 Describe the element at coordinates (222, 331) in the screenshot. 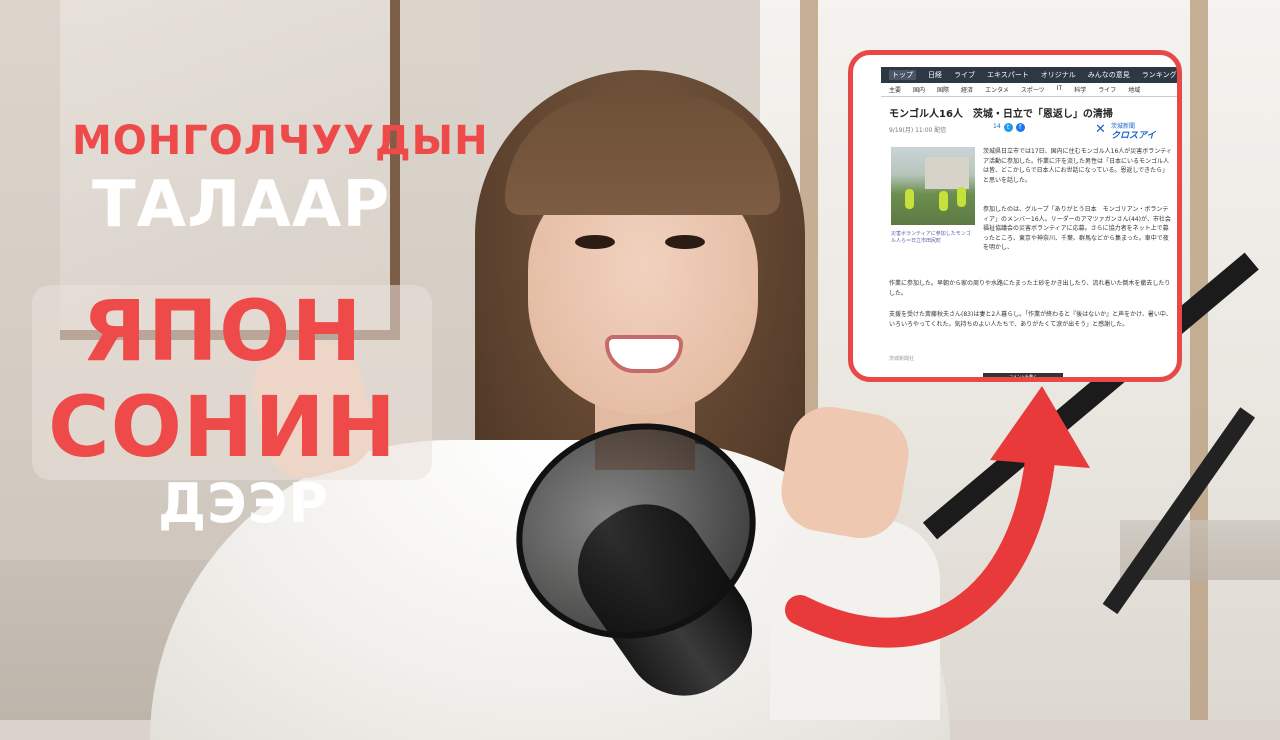

I see `title-line-3: ЯПОН` at that location.